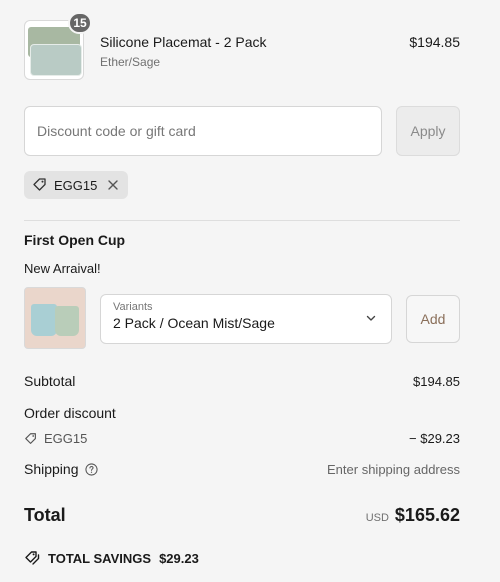 Image resolution: width=500 pixels, height=582 pixels. I want to click on variant-select-label: Variants, so click(133, 307).